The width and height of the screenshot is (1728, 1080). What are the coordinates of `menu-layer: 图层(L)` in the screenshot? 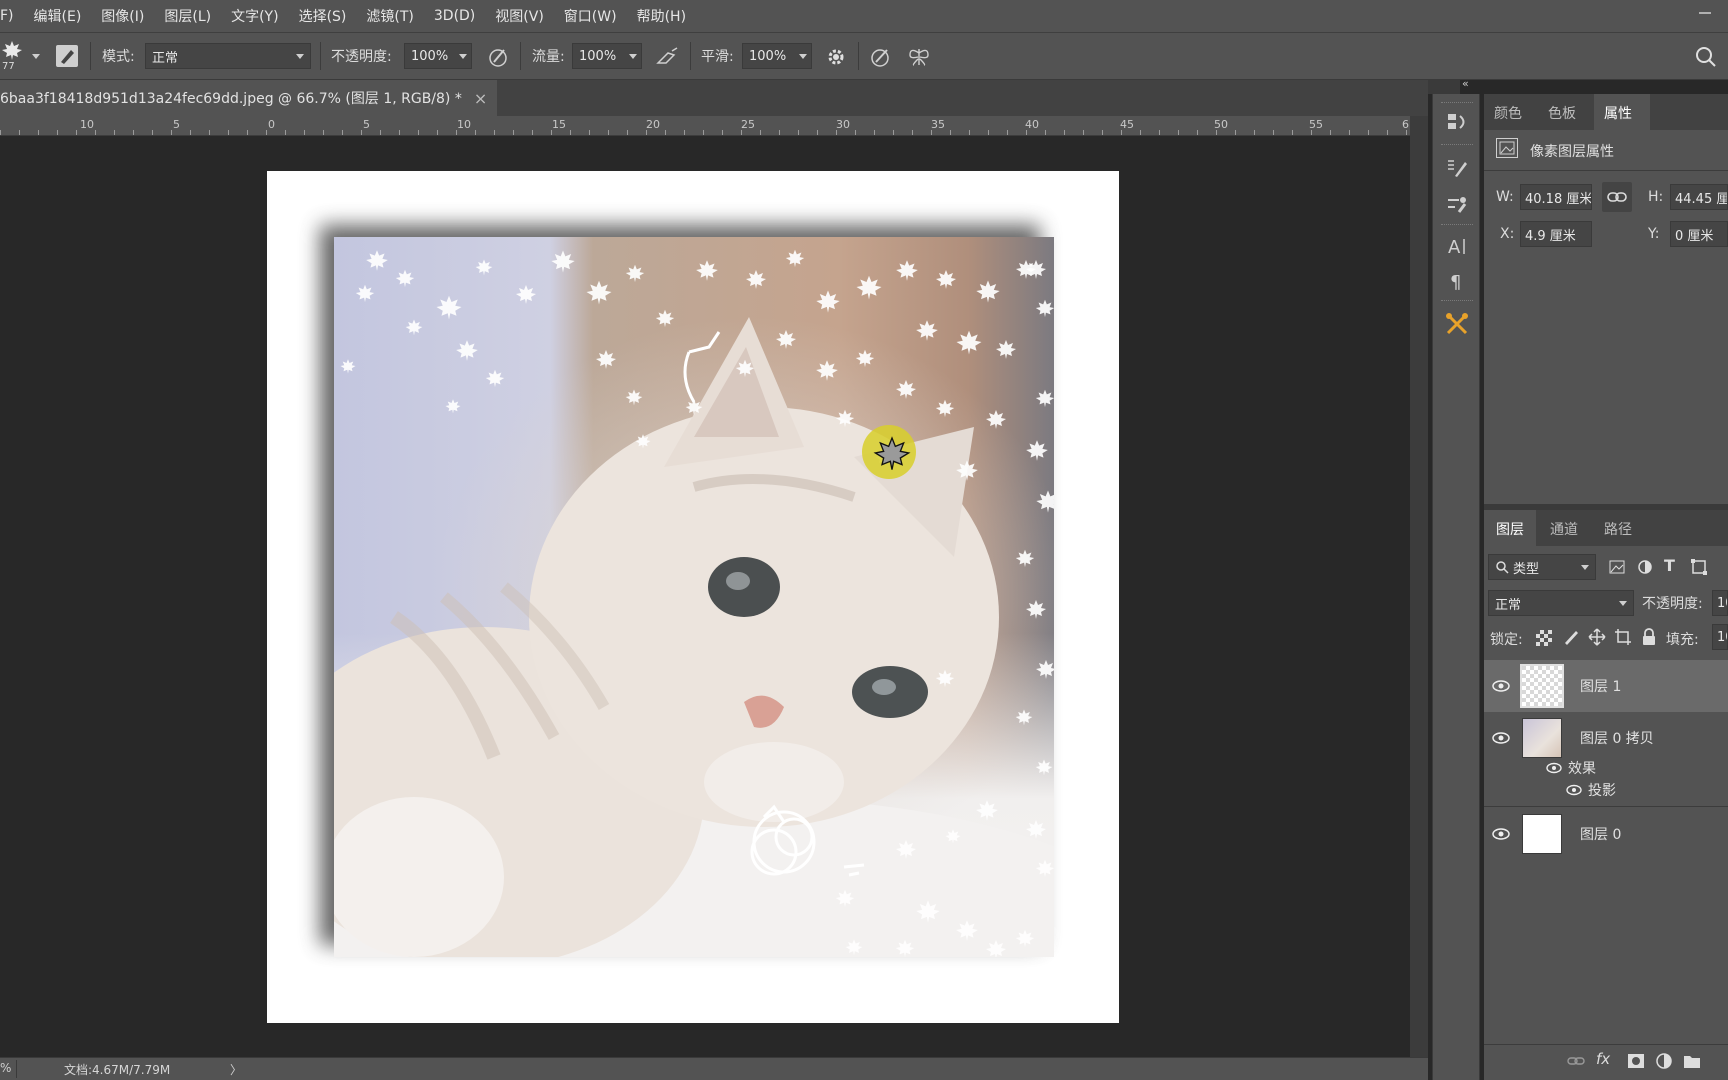 It's located at (187, 16).